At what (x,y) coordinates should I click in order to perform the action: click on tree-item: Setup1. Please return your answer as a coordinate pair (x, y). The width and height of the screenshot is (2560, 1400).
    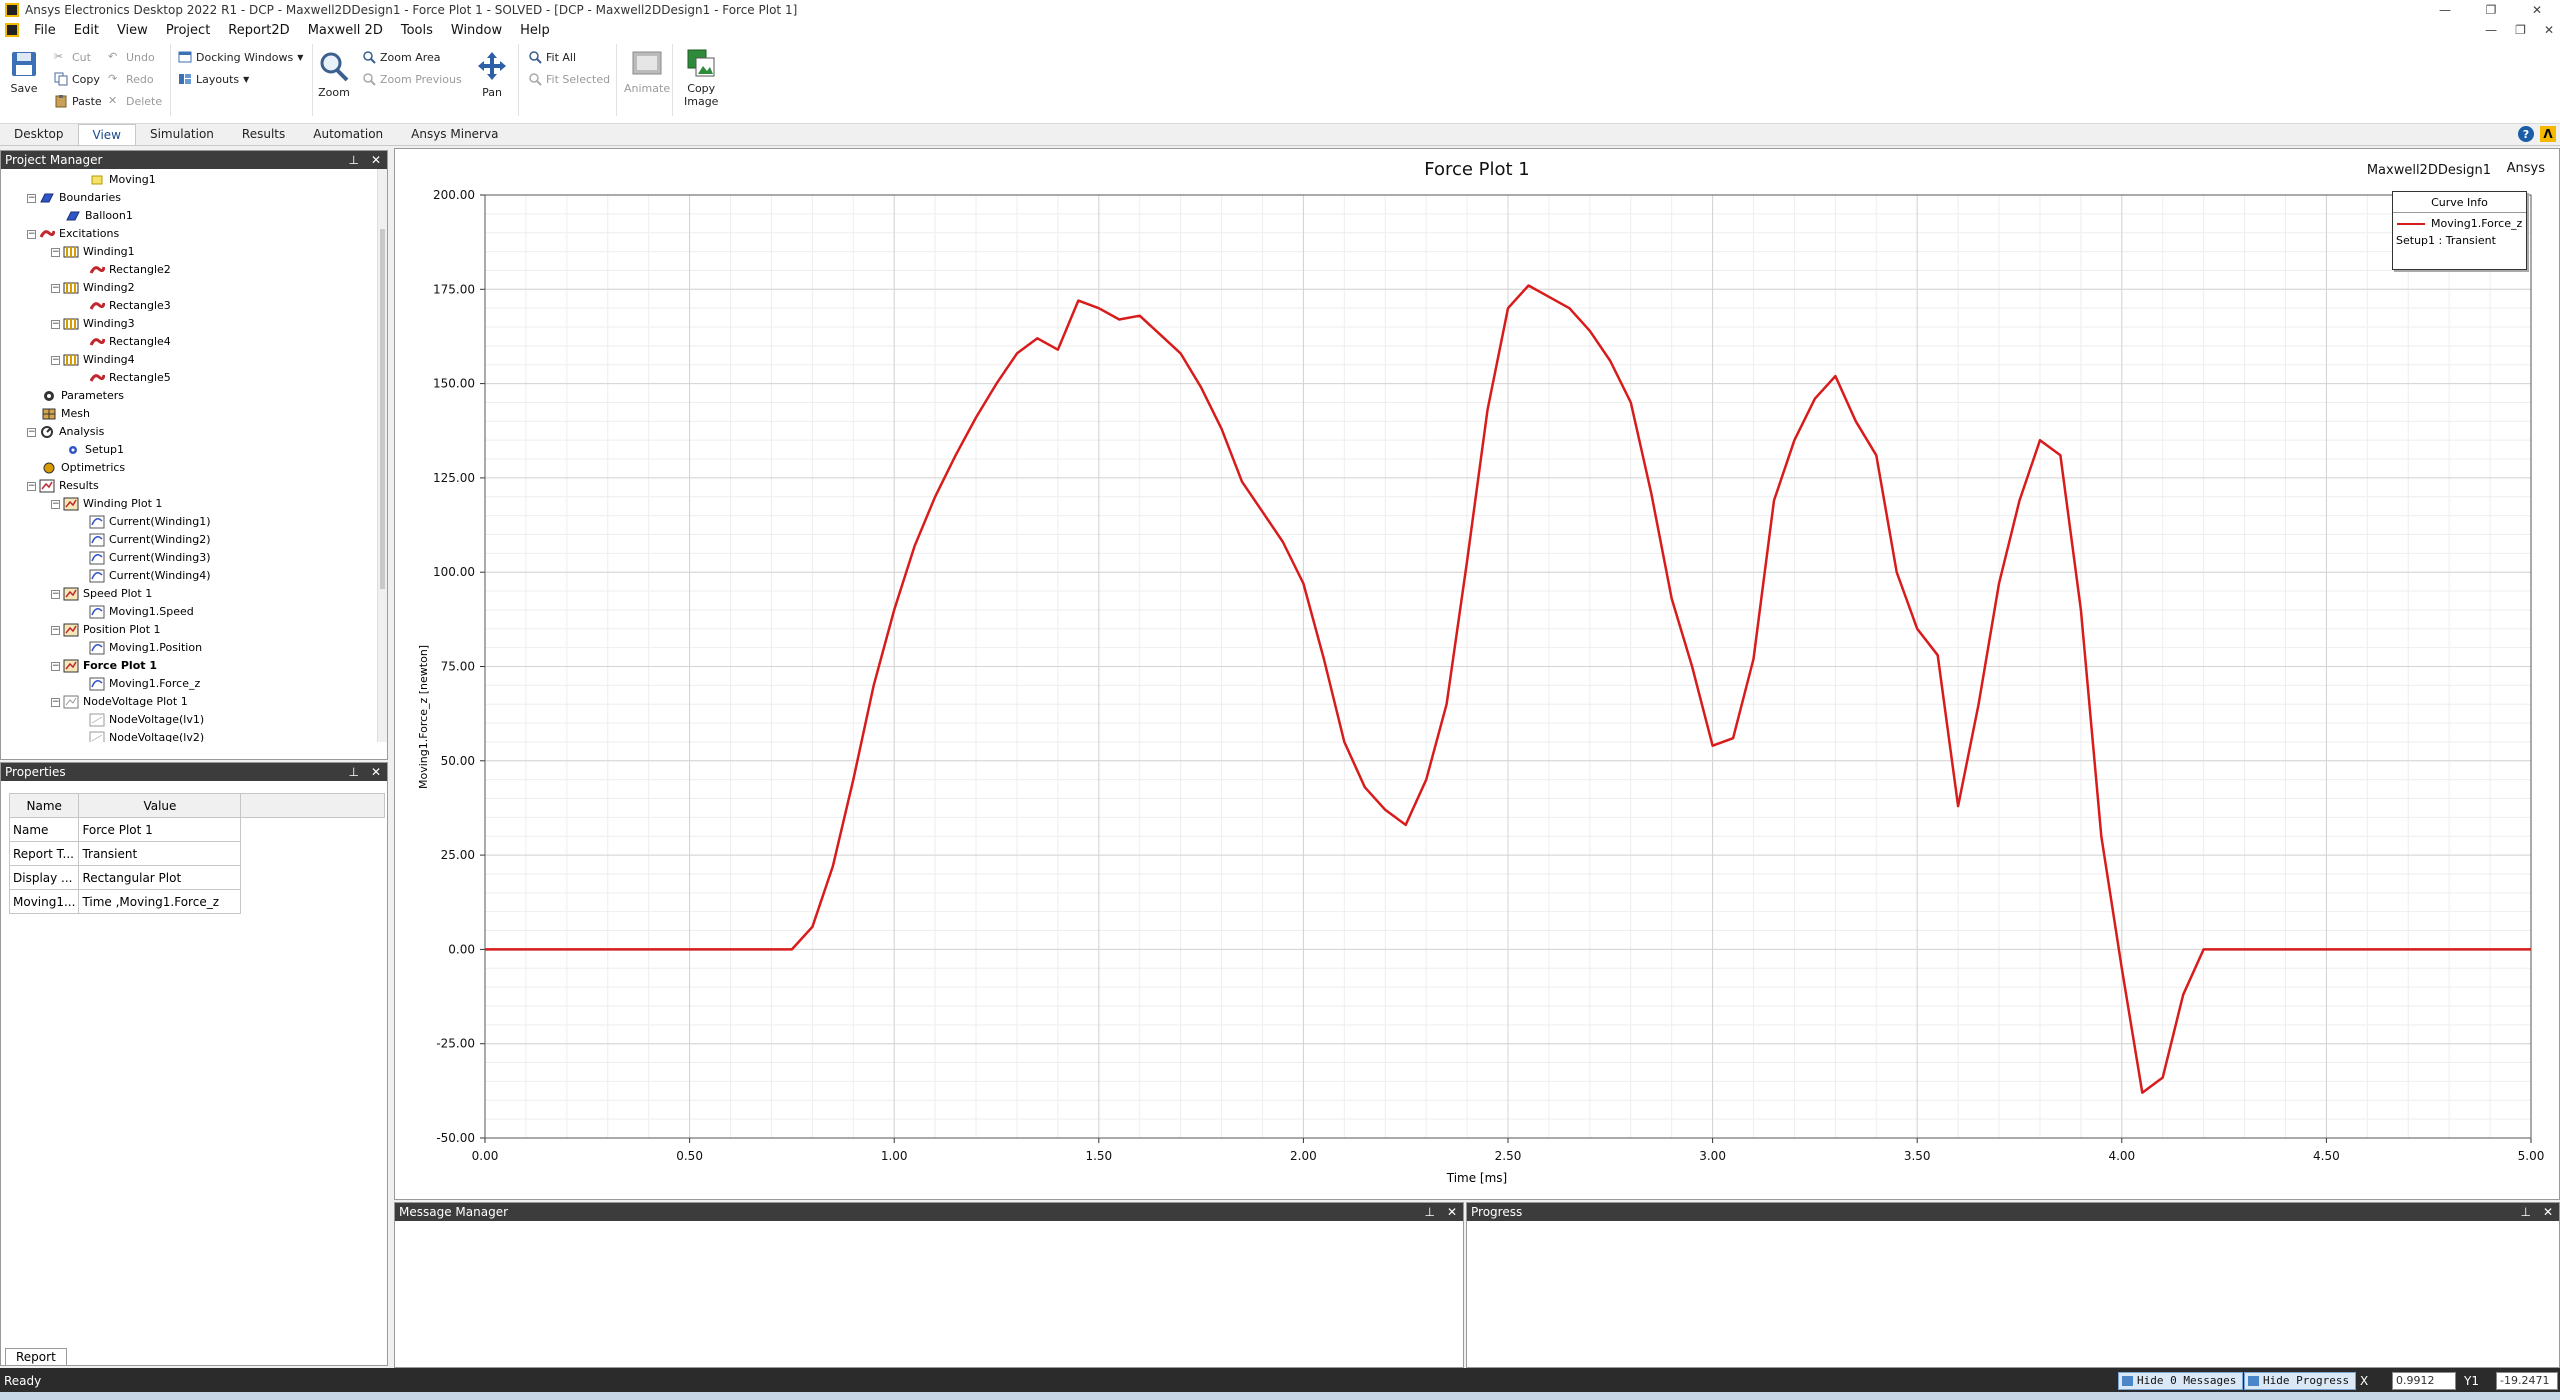
    Looking at the image, I should click on (94, 450).